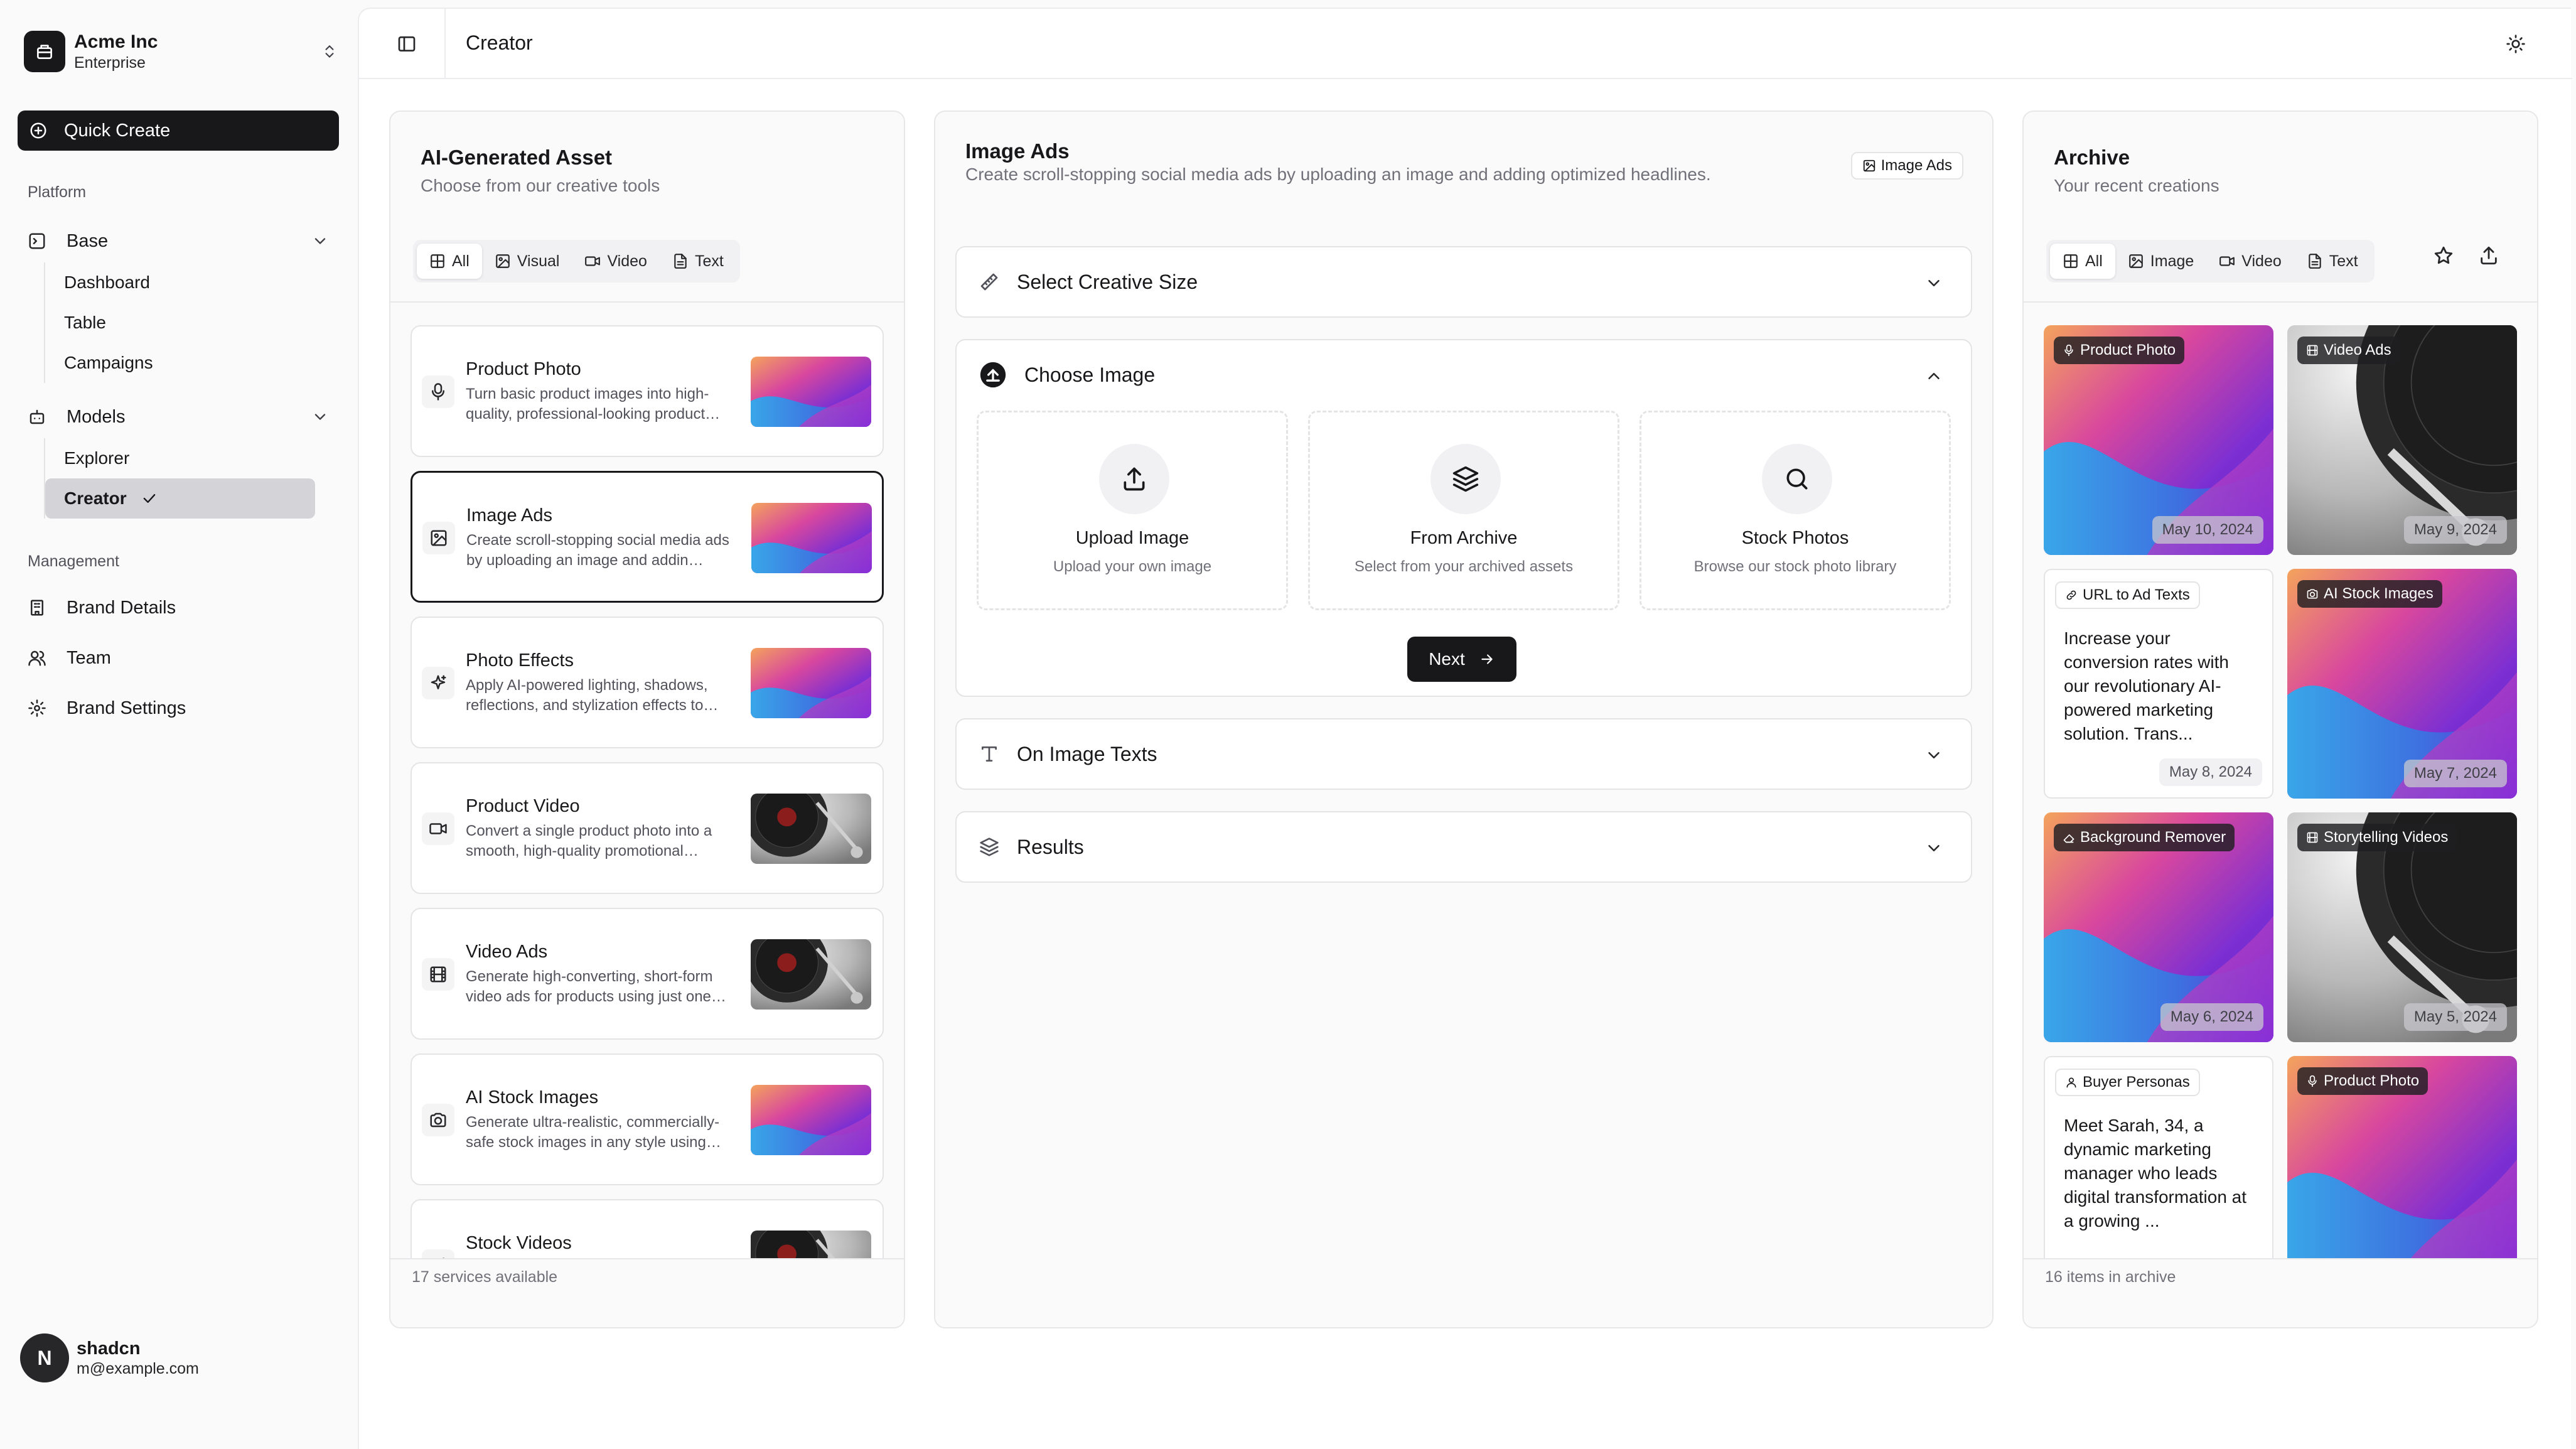 This screenshot has width=2576, height=1449. I want to click on chevrons-up-down-icon, so click(329, 52).